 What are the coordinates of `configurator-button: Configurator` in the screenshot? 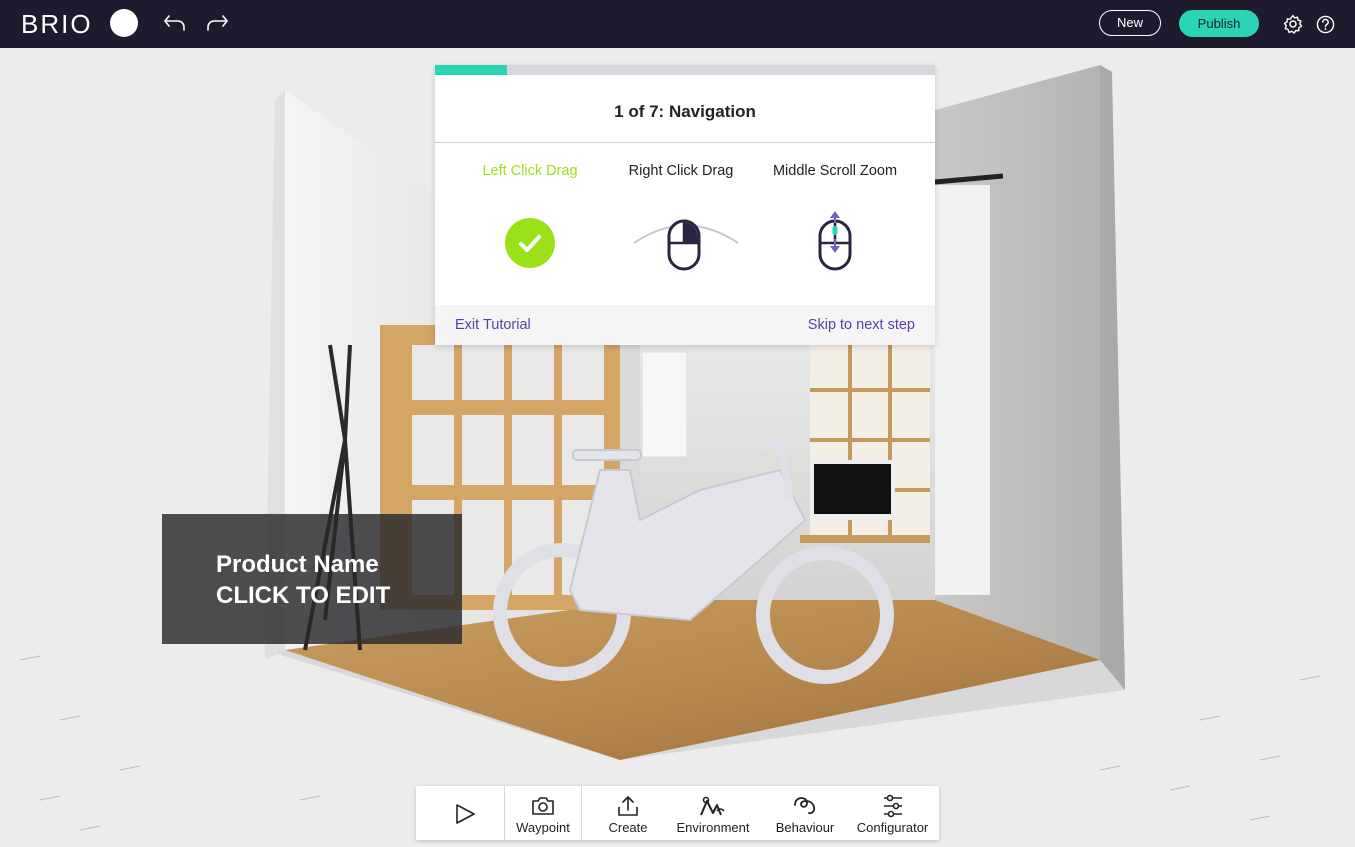 It's located at (892, 813).